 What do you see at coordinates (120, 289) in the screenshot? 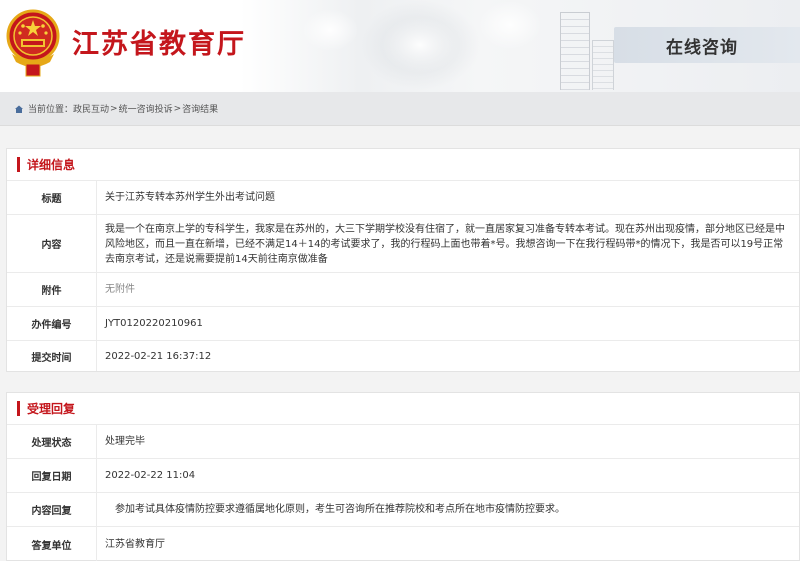
I see `row-value: 无附件` at bounding box center [120, 289].